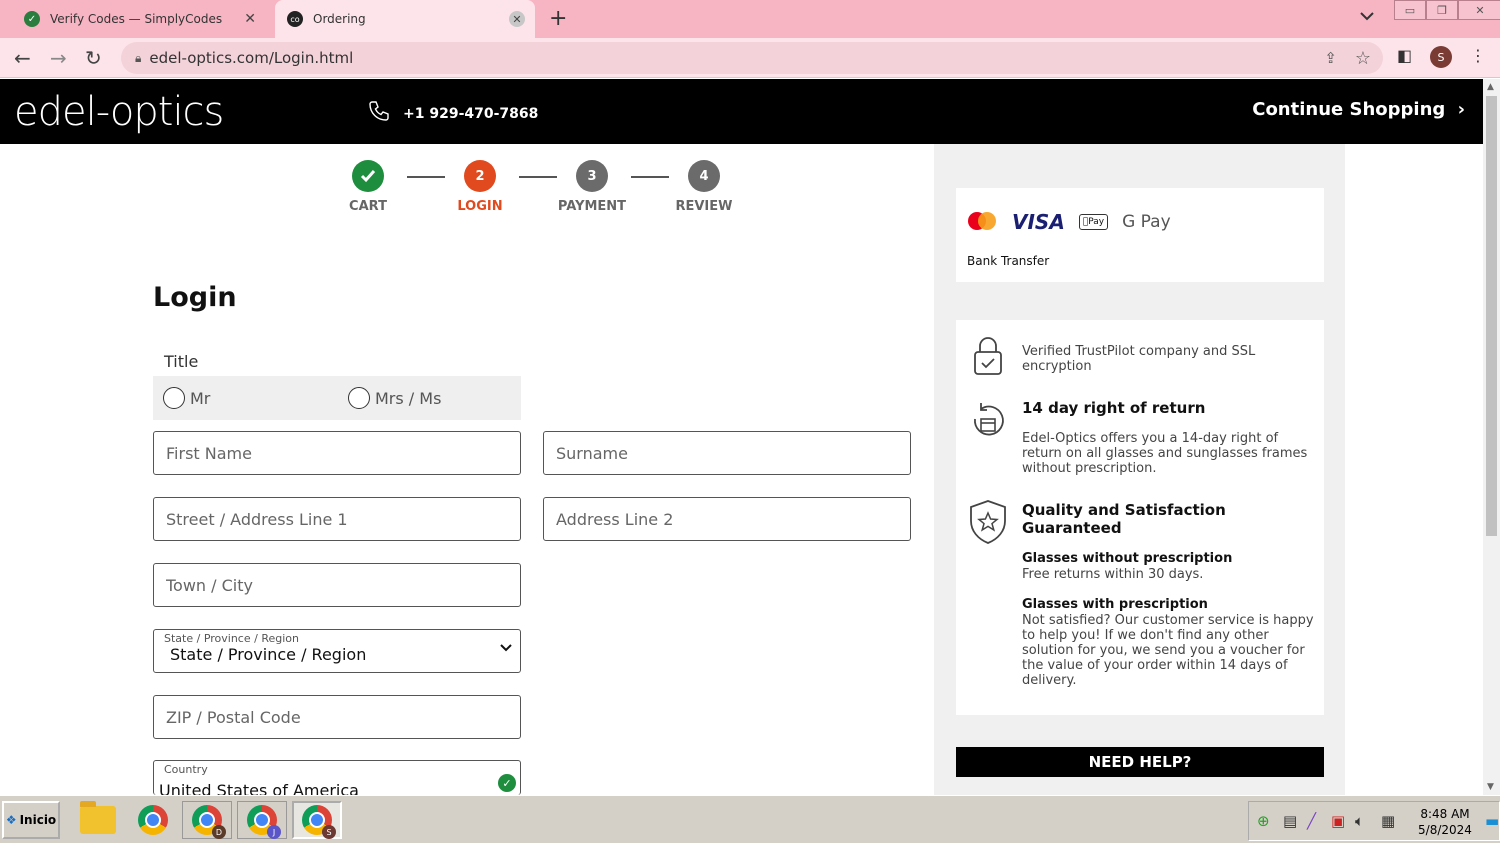 This screenshot has height=843, width=1500. What do you see at coordinates (704, 176) in the screenshot?
I see `step-number: 4` at bounding box center [704, 176].